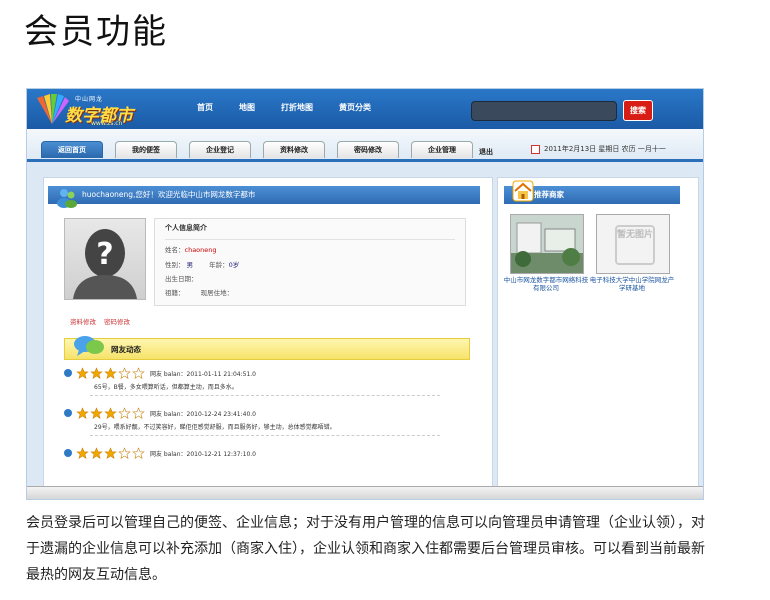 The width and height of the screenshot is (770, 600). Describe the element at coordinates (72, 149) in the screenshot. I see `tab-back-home: 返回首页` at that location.